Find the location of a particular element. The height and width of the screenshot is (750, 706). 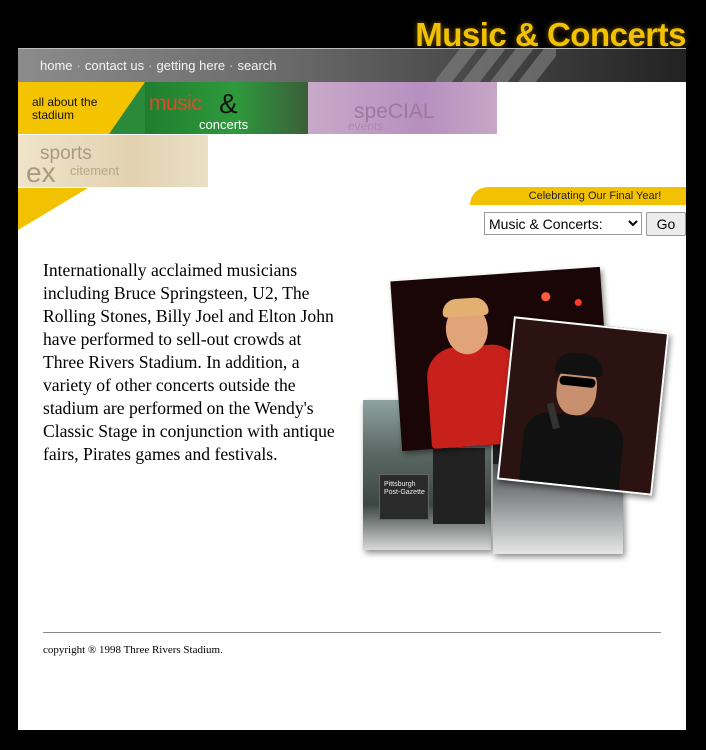

tile-ex-word: ex is located at coordinates (41, 172).